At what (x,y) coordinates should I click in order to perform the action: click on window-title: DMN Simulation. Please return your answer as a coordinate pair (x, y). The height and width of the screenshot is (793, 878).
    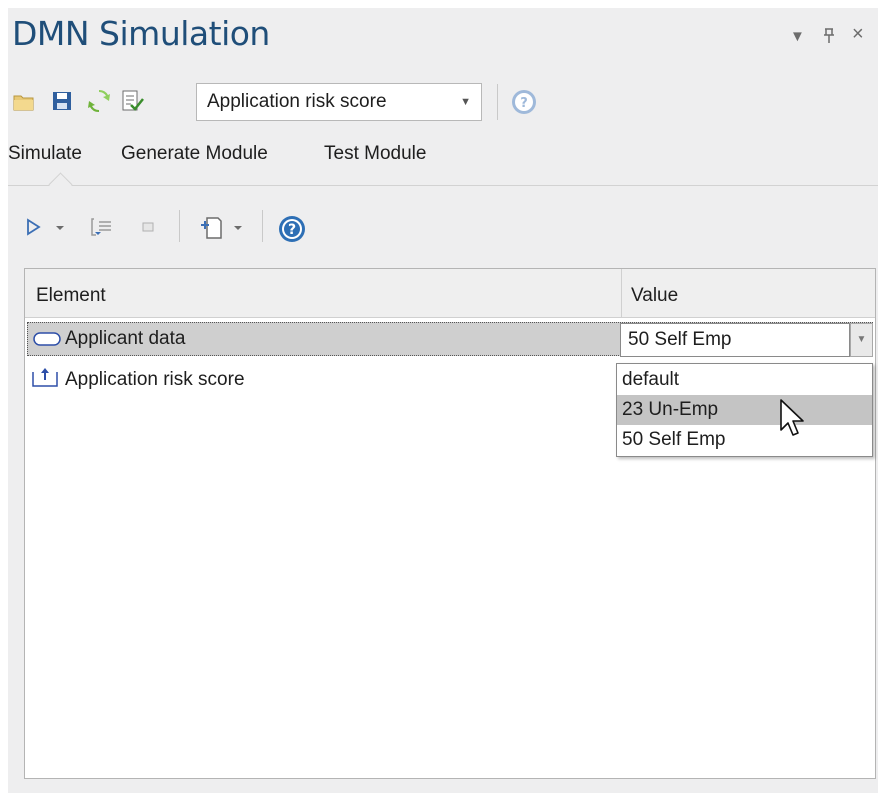
    Looking at the image, I should click on (141, 33).